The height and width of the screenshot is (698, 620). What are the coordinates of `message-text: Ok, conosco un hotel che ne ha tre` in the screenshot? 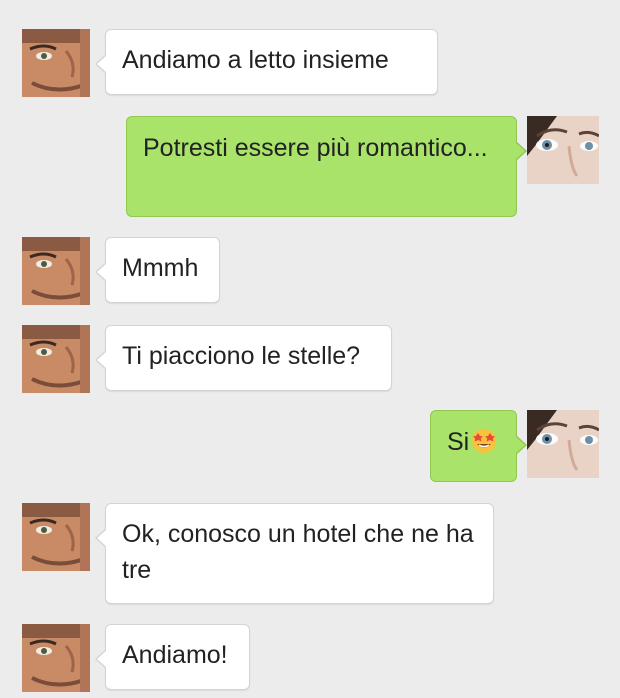 It's located at (298, 552).